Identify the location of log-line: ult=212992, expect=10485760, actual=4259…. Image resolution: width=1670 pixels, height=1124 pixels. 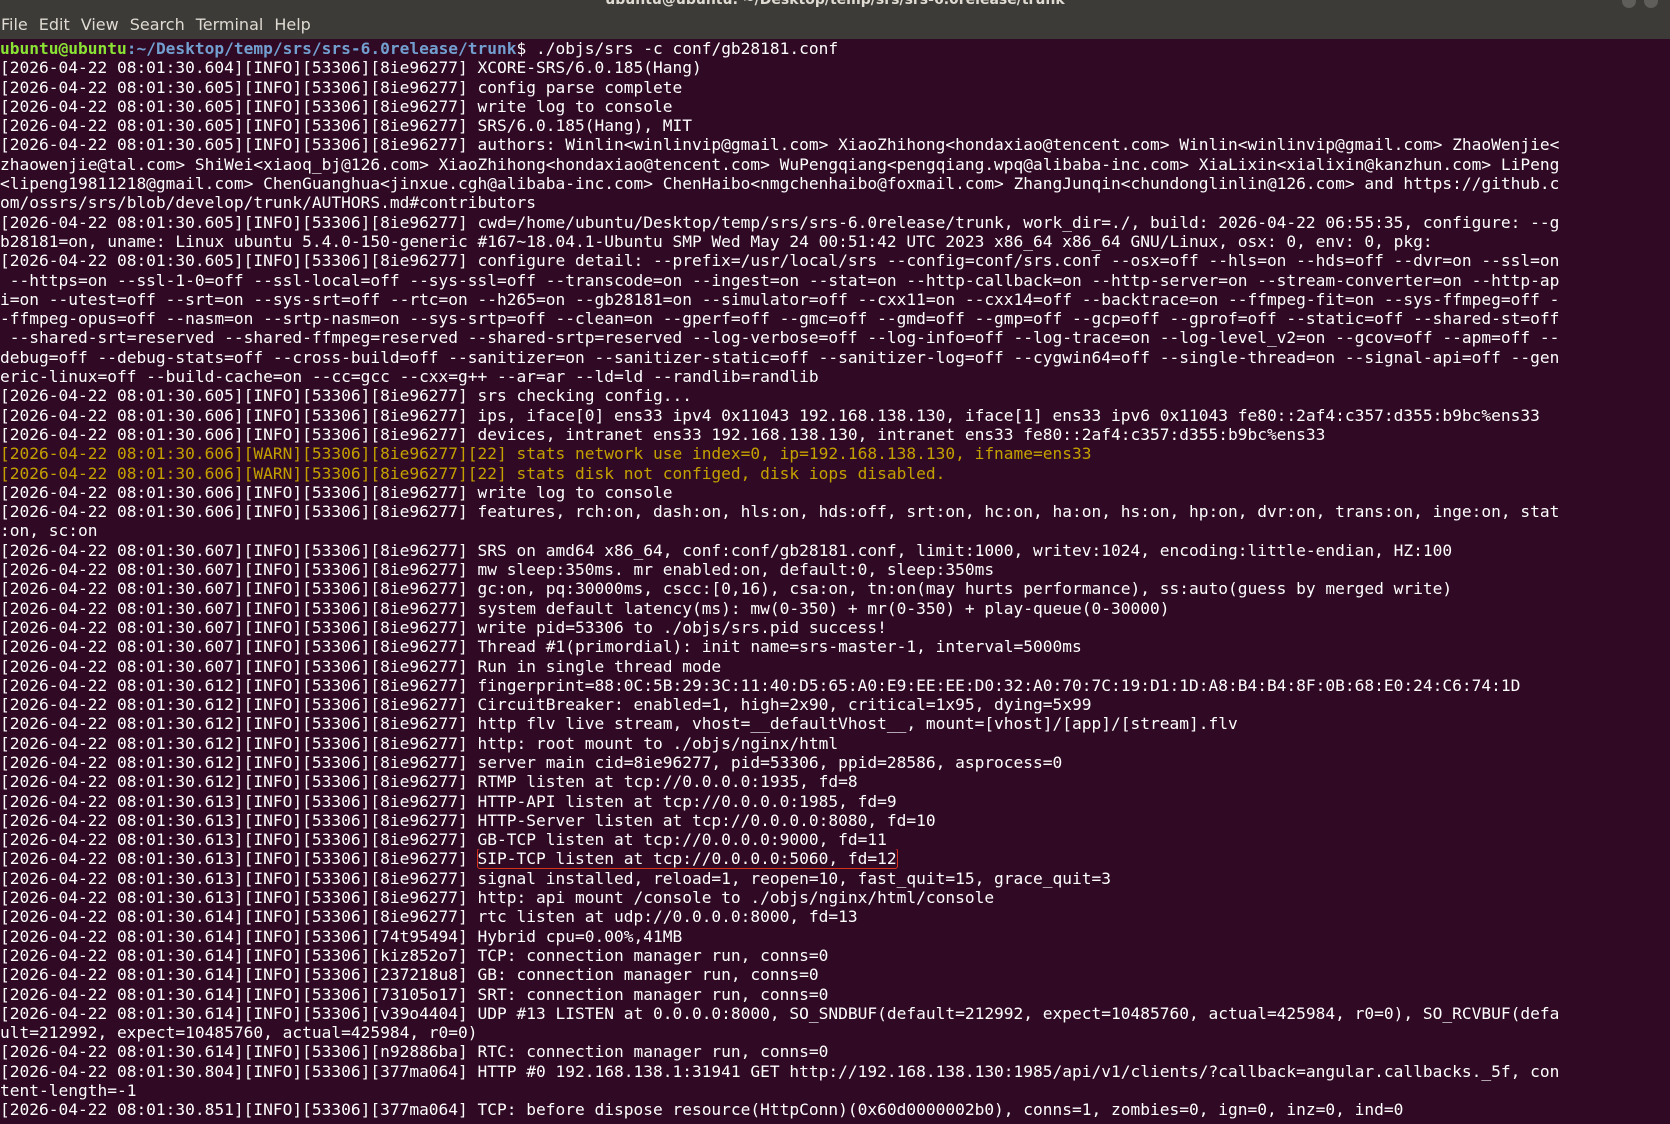
(835, 1032).